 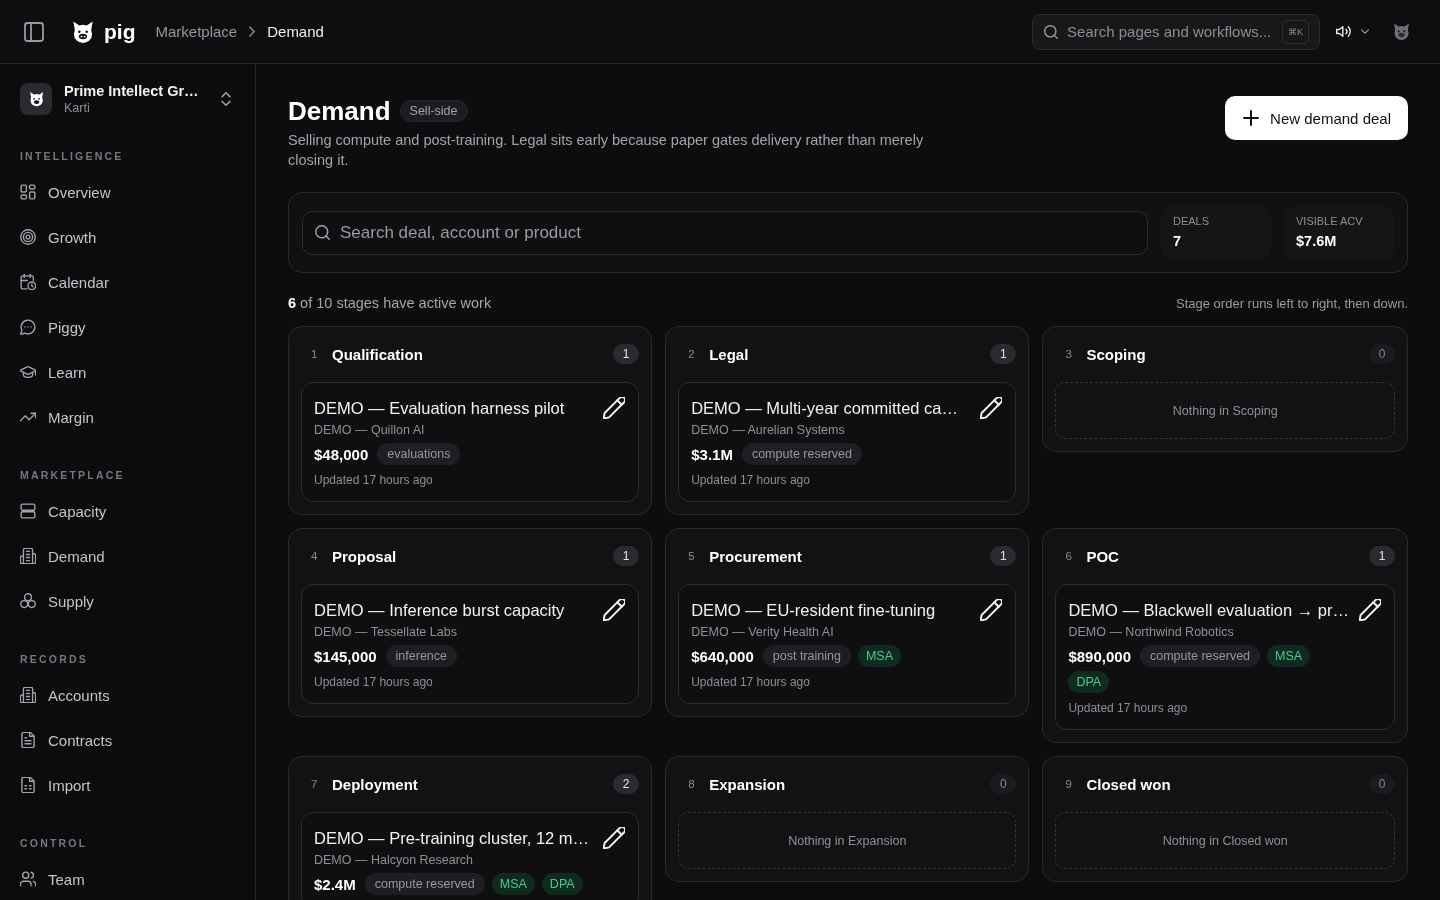 I want to click on stage-title: Procurement, so click(x=756, y=556).